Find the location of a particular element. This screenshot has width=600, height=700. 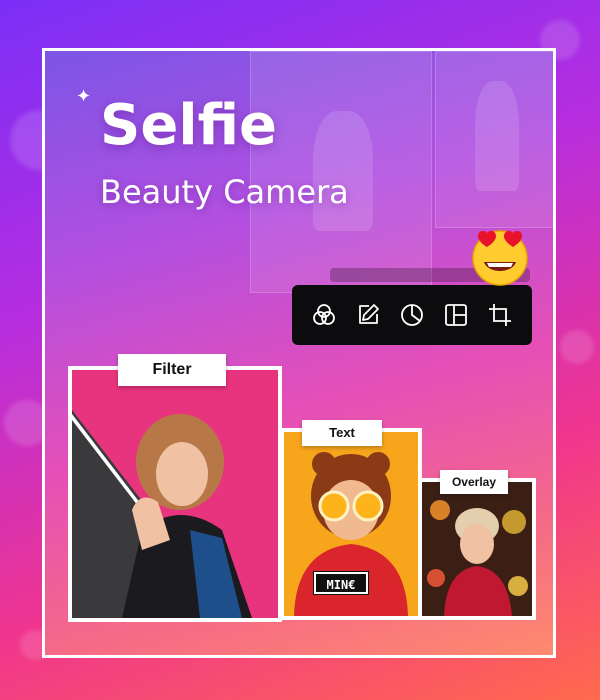

layout-tool-button is located at coordinates (456, 315).